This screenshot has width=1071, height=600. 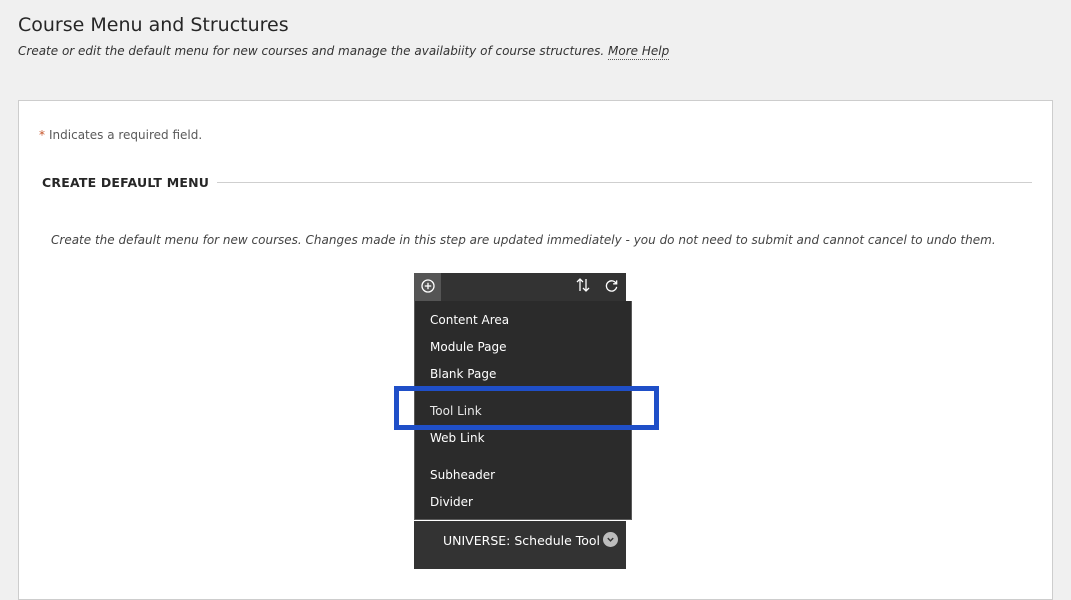 I want to click on course-menu-entry-label: UNIVERSE: Schedule Tool, so click(x=521, y=540).